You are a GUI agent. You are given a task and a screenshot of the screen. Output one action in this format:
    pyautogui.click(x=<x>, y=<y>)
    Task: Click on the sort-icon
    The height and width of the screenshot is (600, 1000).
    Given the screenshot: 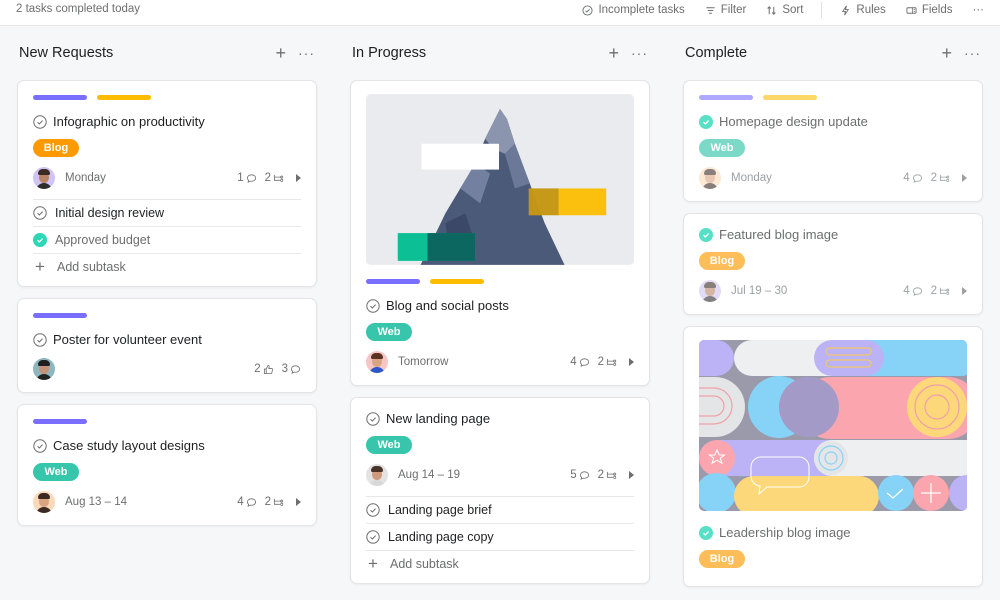 What is the action you would take?
    pyautogui.click(x=772, y=10)
    